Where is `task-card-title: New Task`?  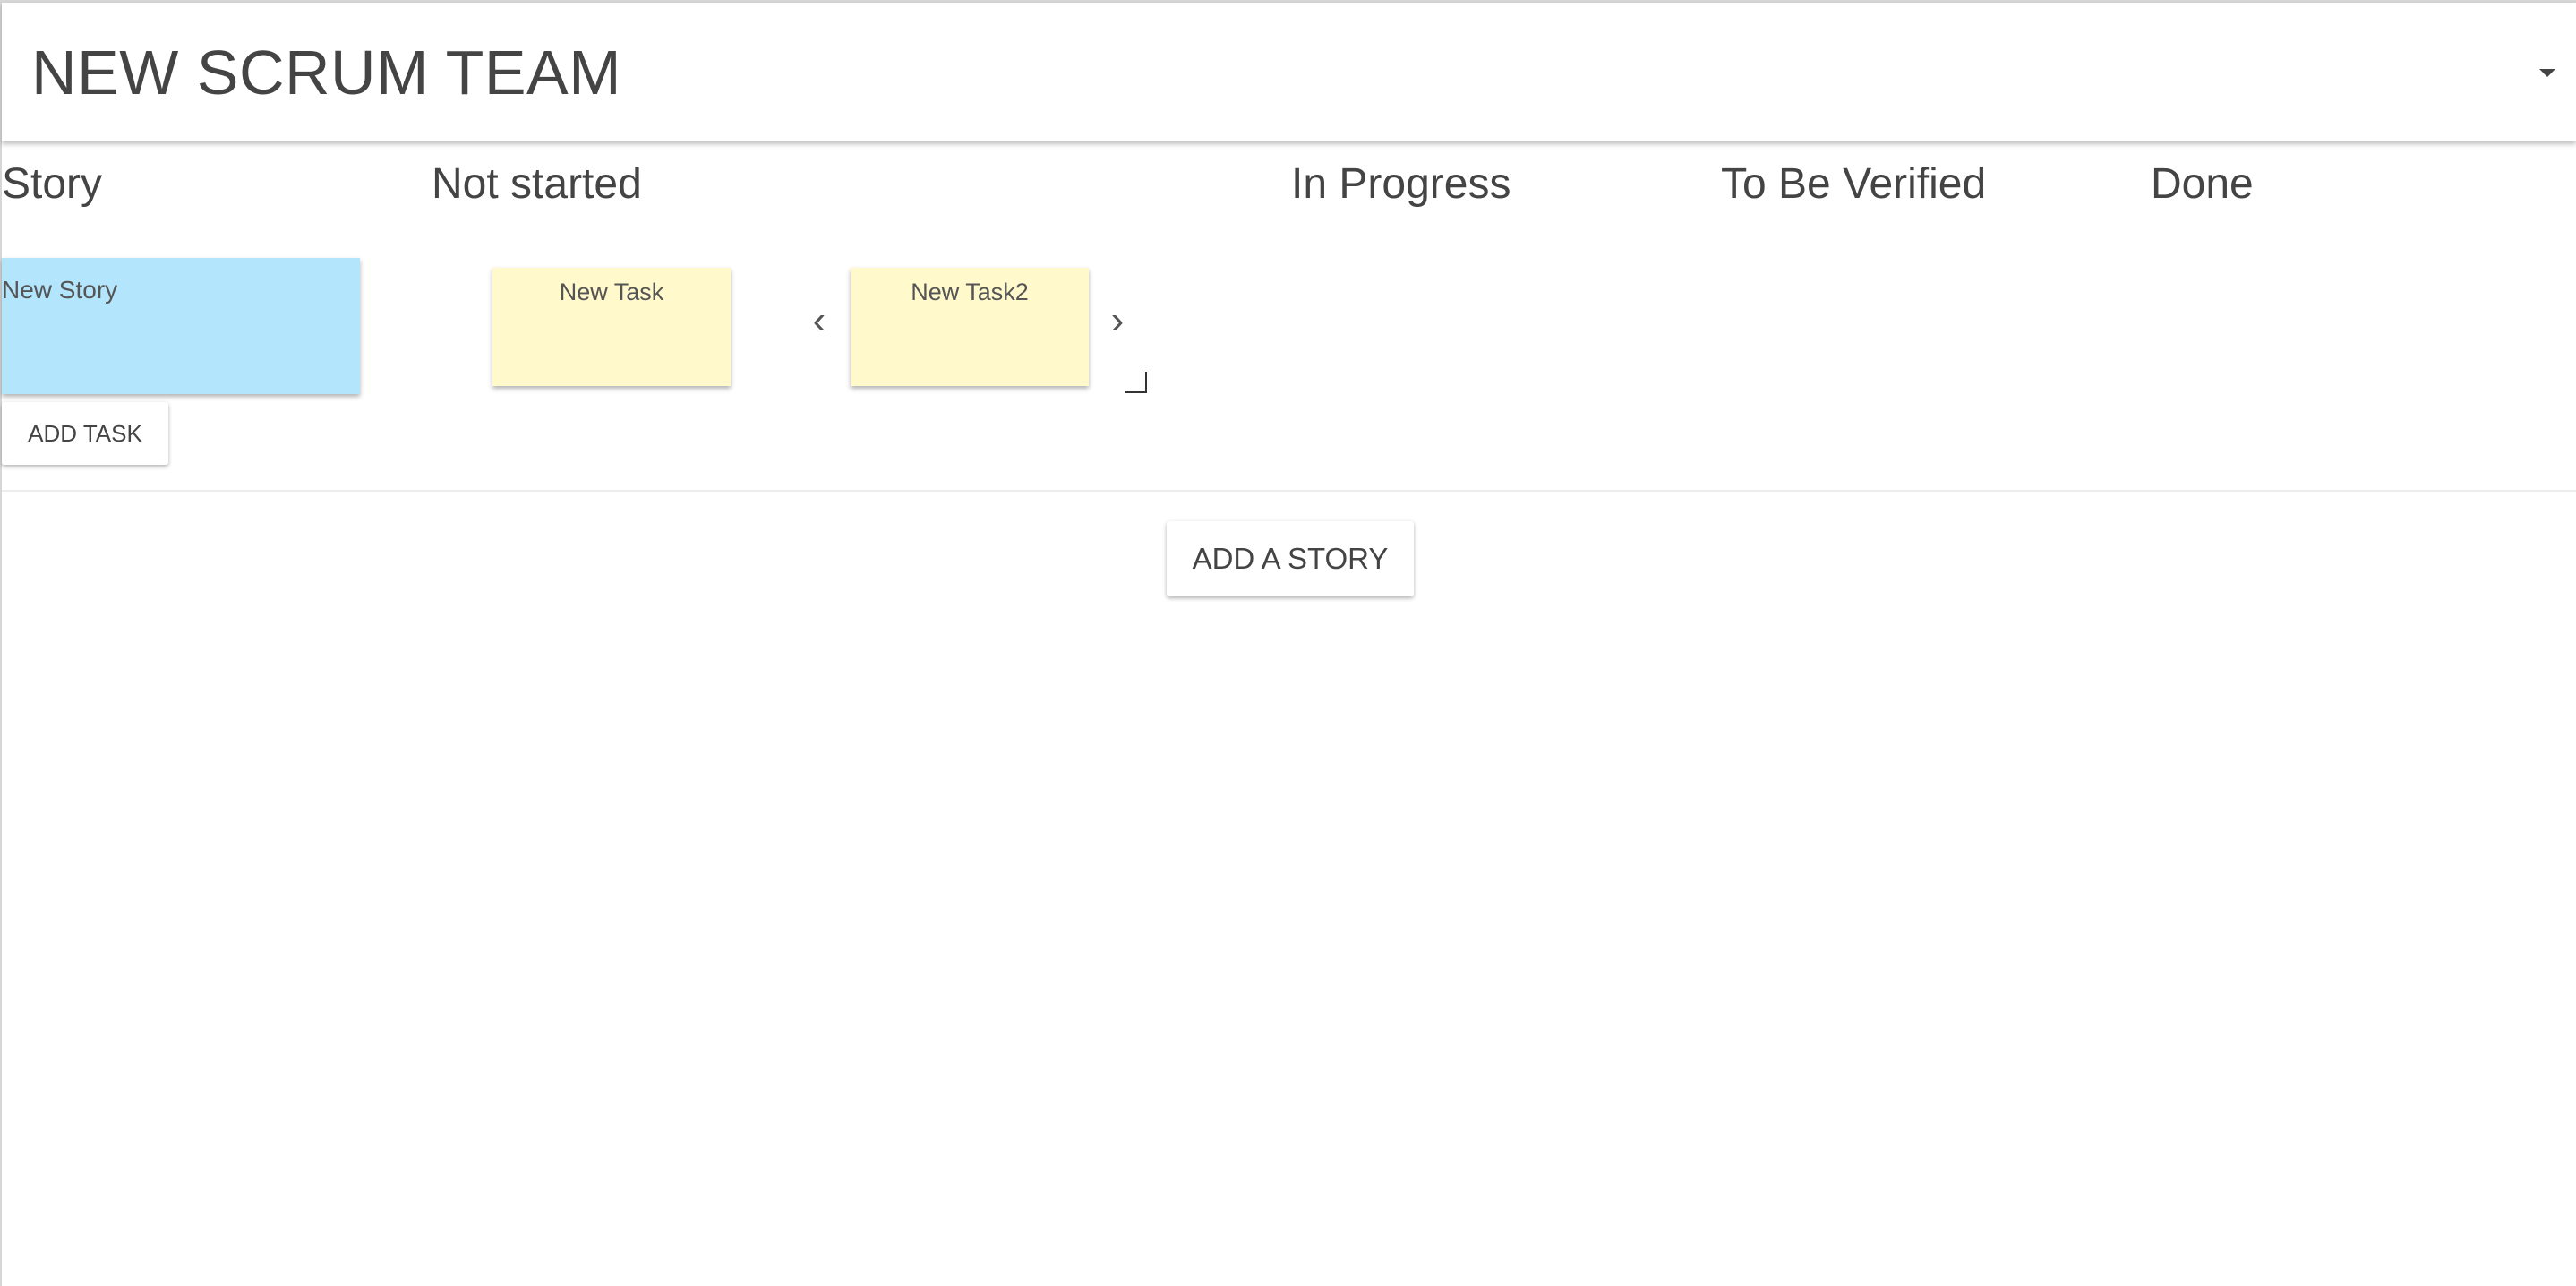
task-card-title: New Task is located at coordinates (611, 292).